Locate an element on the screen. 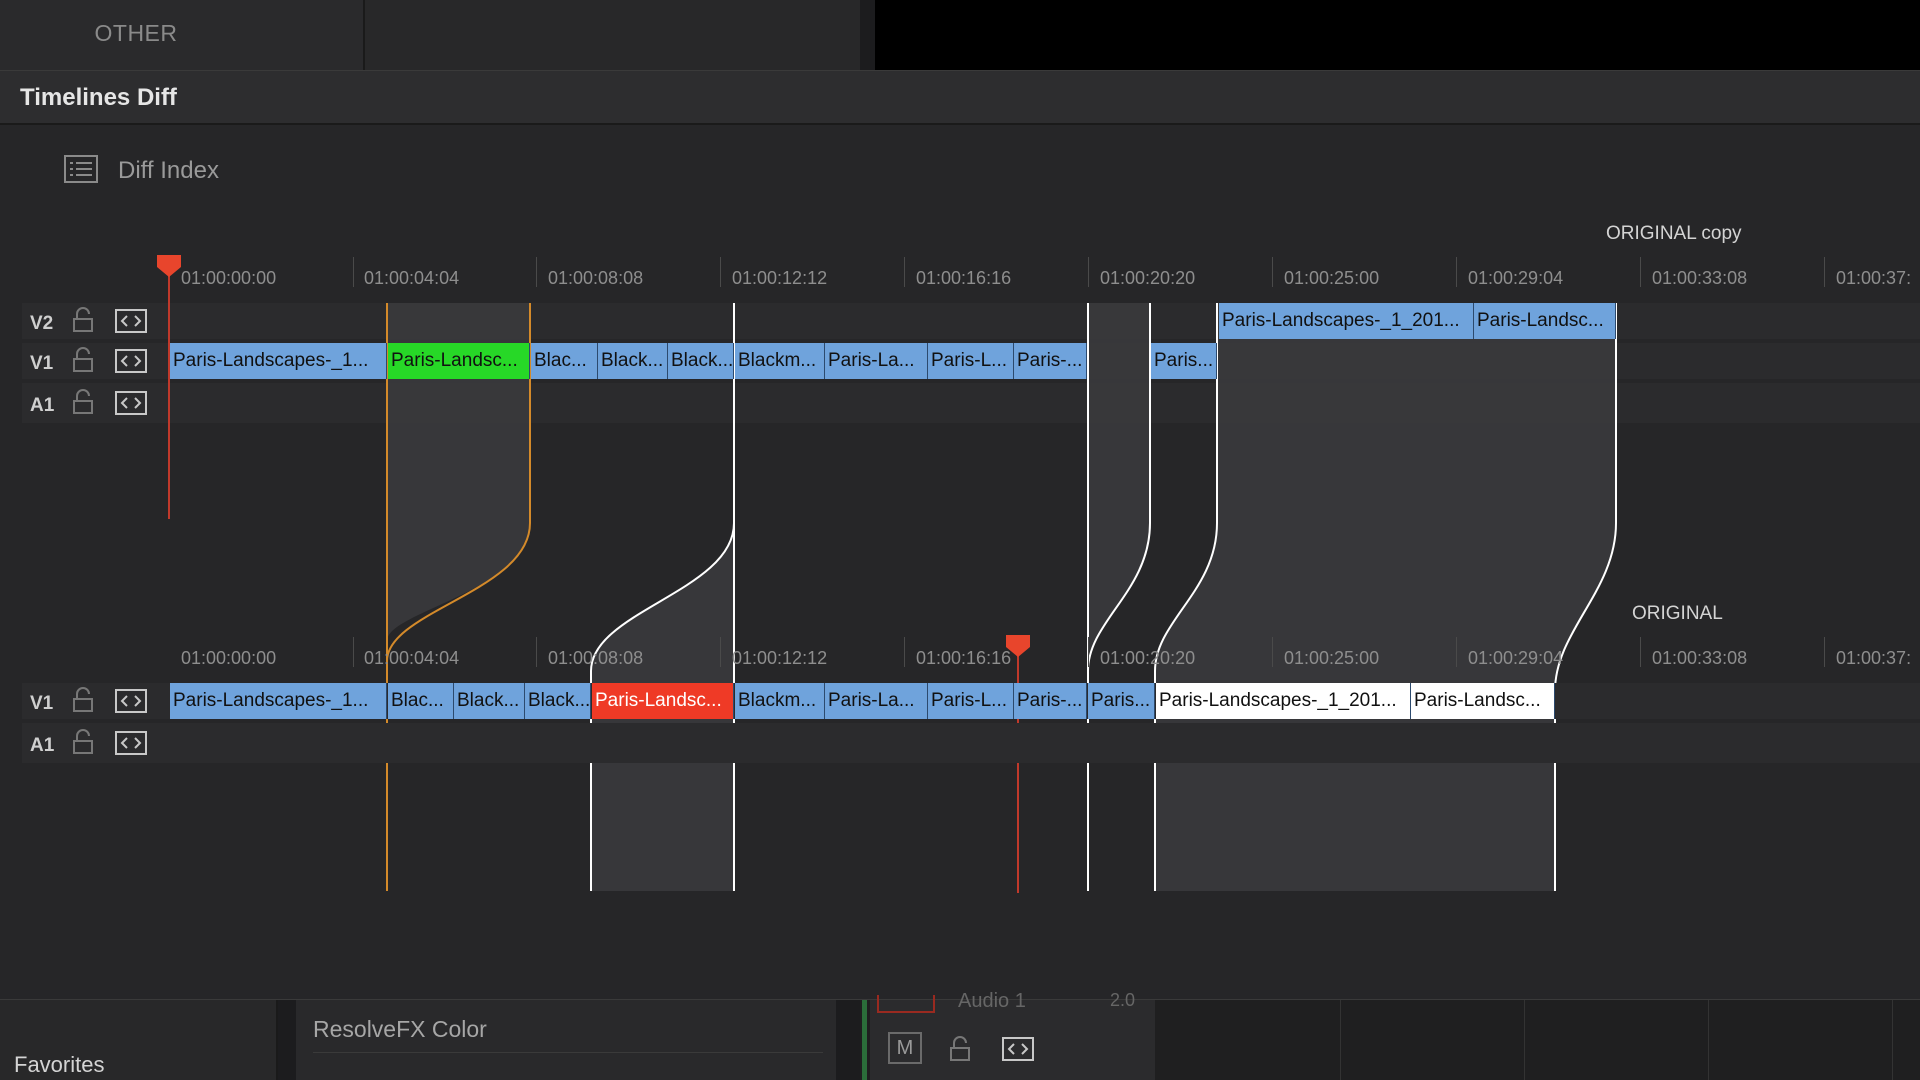 This screenshot has height=1080, width=1920. track-label-v1: V1 is located at coordinates (42, 703).